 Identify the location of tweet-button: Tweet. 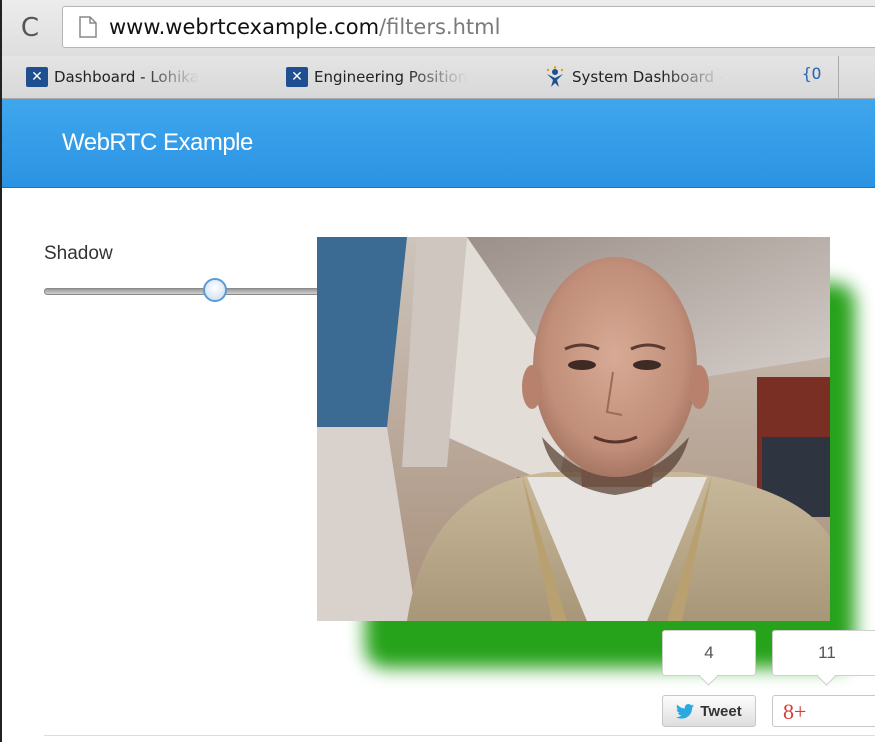
(709, 711).